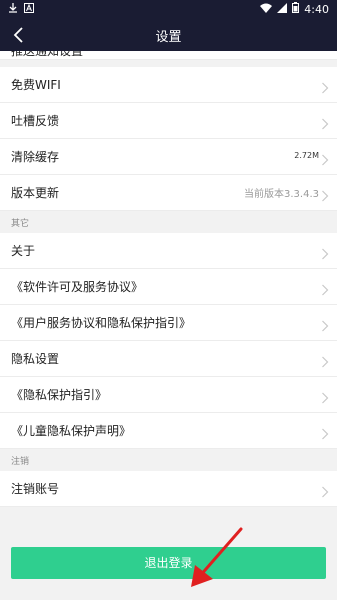  What do you see at coordinates (35, 121) in the screenshot?
I see `list-item-label: 吐槽反馈` at bounding box center [35, 121].